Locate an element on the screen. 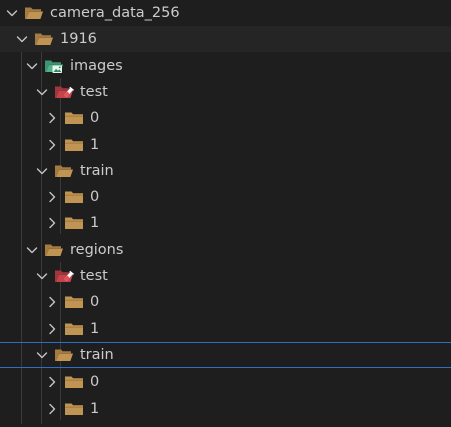 The height and width of the screenshot is (427, 451). tree-row-regions-train: train is located at coordinates (225, 355).